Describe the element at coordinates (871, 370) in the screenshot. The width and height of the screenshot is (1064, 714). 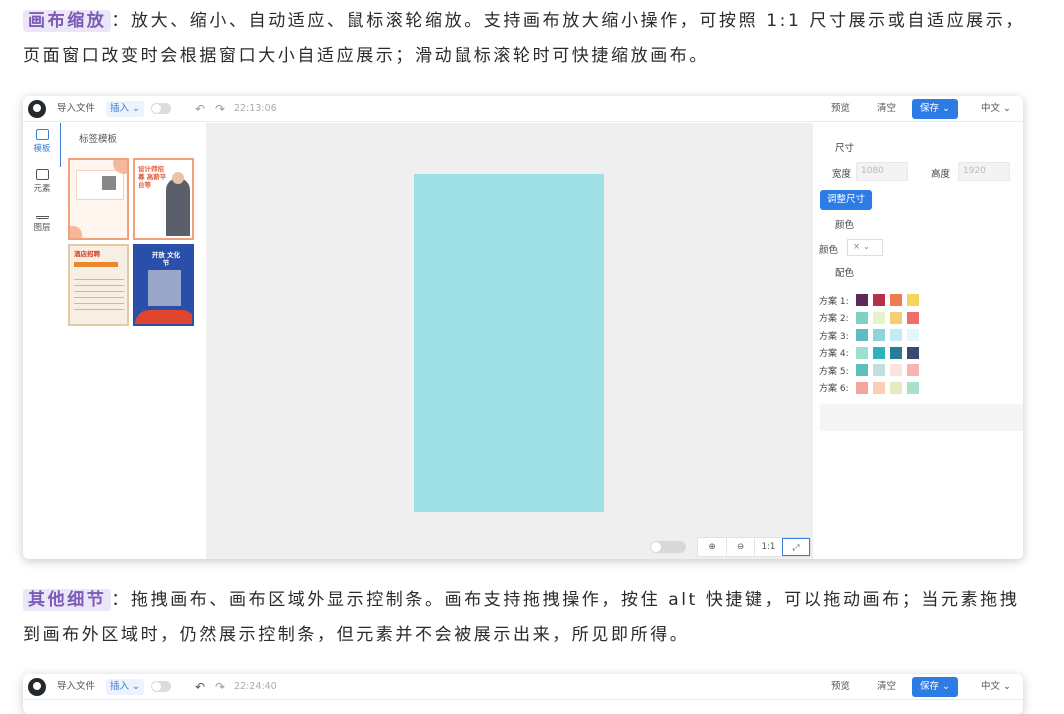
I see `palette-scheme-row: 方案 5:` at that location.